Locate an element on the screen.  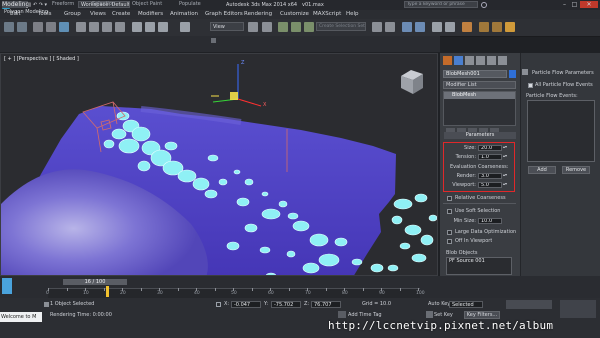
mini-curve-editor-icon is located at coordinates (7, 286).